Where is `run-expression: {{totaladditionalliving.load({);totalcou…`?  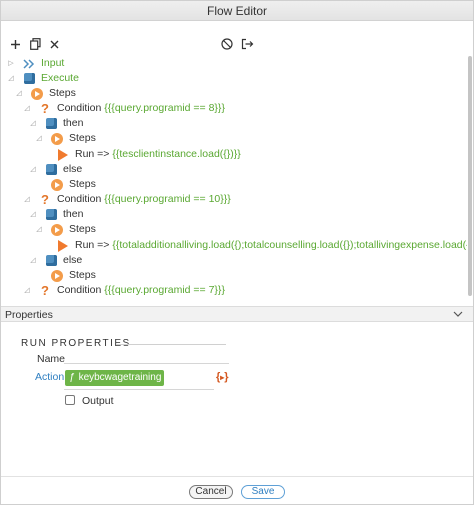
run-expression: {{totaladditionalliving.load({);totalcou… is located at coordinates (289, 245).